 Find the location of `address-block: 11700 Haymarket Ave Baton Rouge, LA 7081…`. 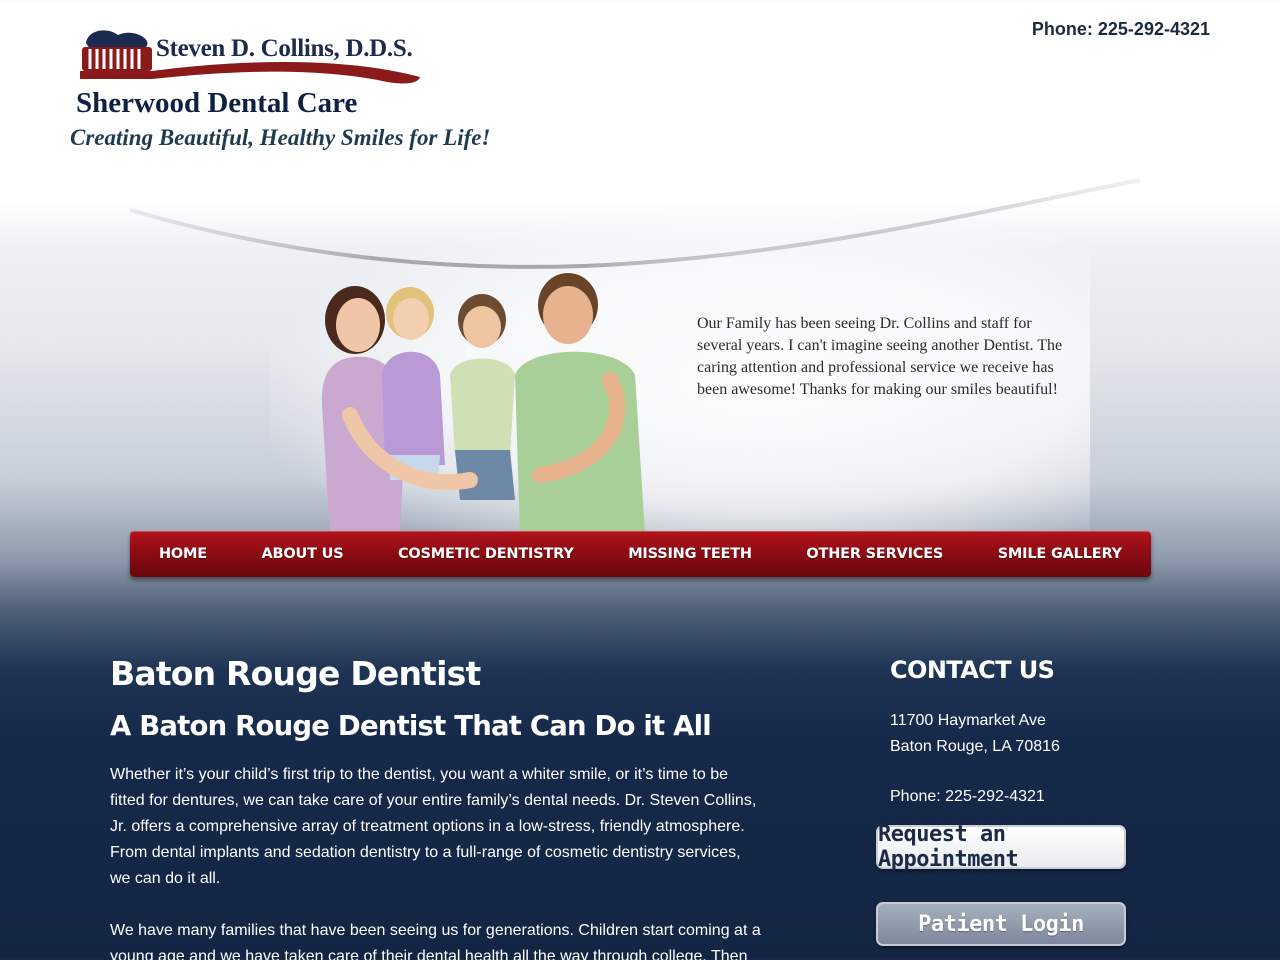

address-block: 11700 Haymarket Ave Baton Rouge, LA 7081… is located at coordinates (1020, 734).